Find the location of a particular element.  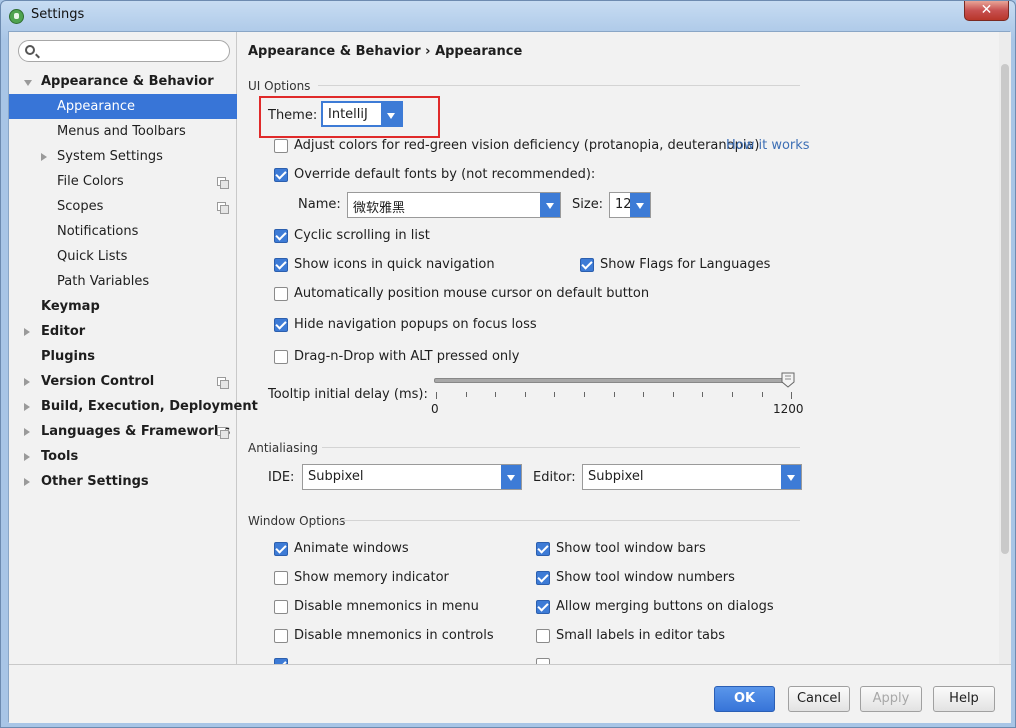

font-name-combo: 微软雅黑 is located at coordinates (454, 205).